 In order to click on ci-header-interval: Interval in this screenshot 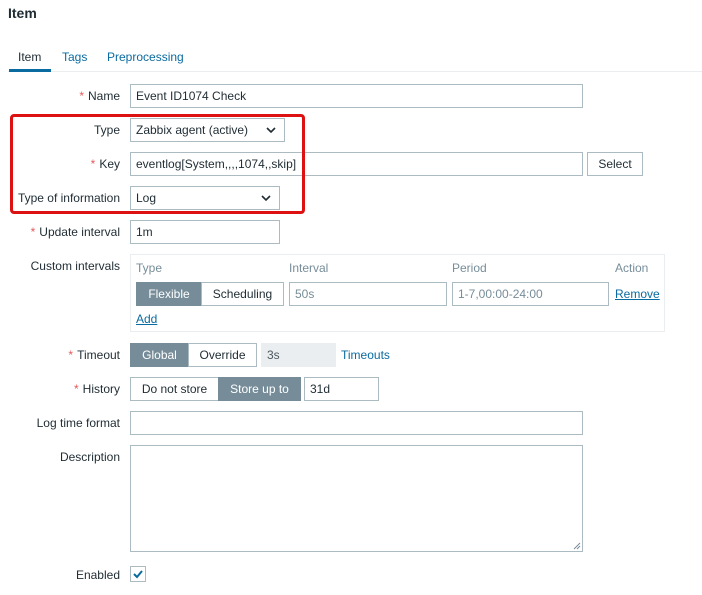, I will do `click(309, 268)`.